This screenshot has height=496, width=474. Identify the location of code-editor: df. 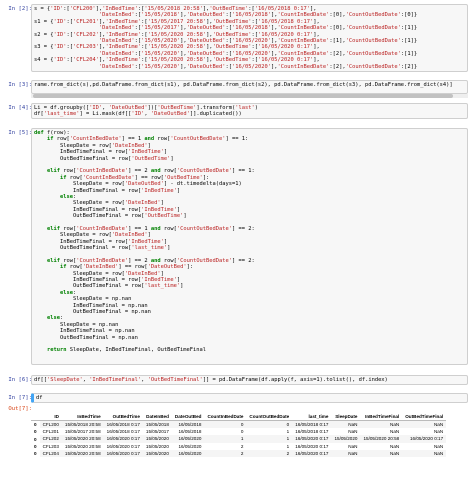
(249, 398).